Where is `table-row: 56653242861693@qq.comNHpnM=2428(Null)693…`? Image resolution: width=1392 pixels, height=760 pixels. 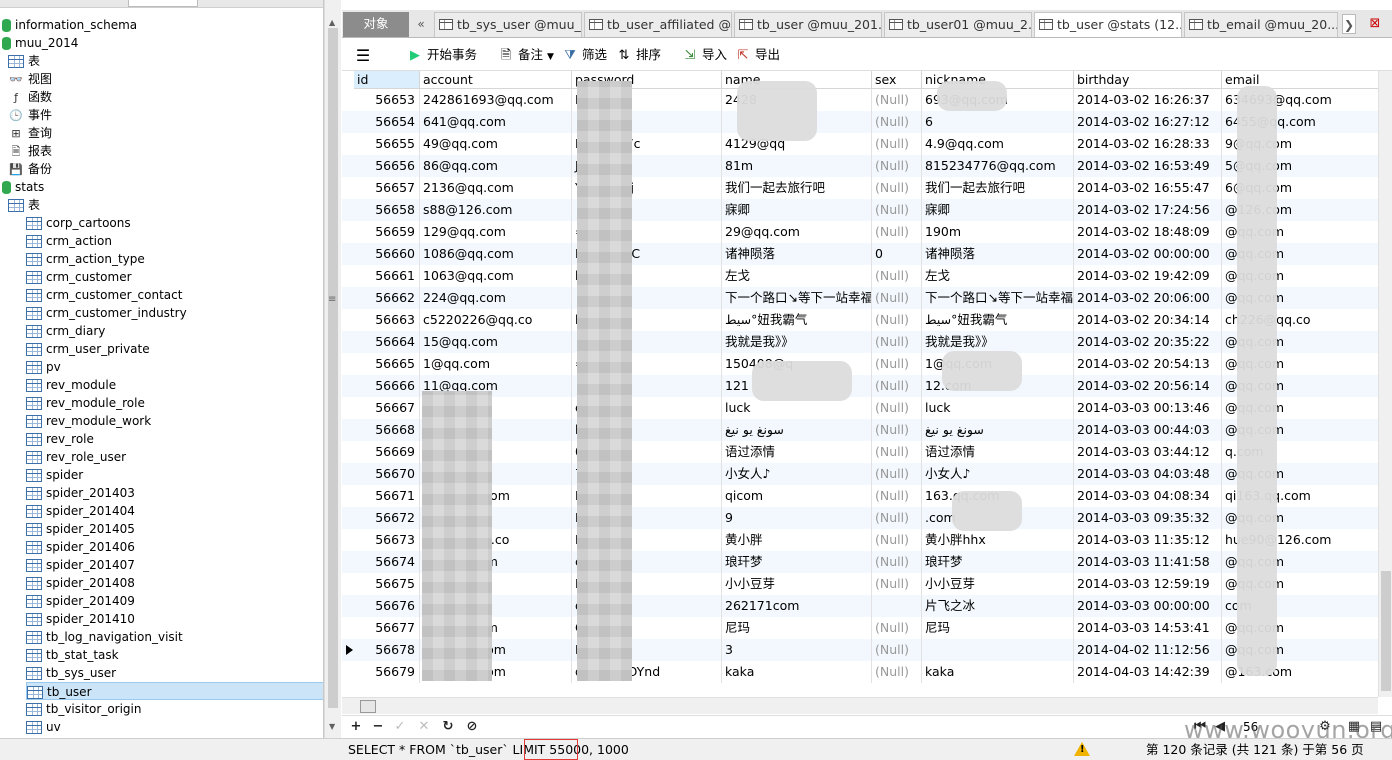 table-row: 56653242861693@qq.comNHpnM=2428(Null)693… is located at coordinates (860, 100).